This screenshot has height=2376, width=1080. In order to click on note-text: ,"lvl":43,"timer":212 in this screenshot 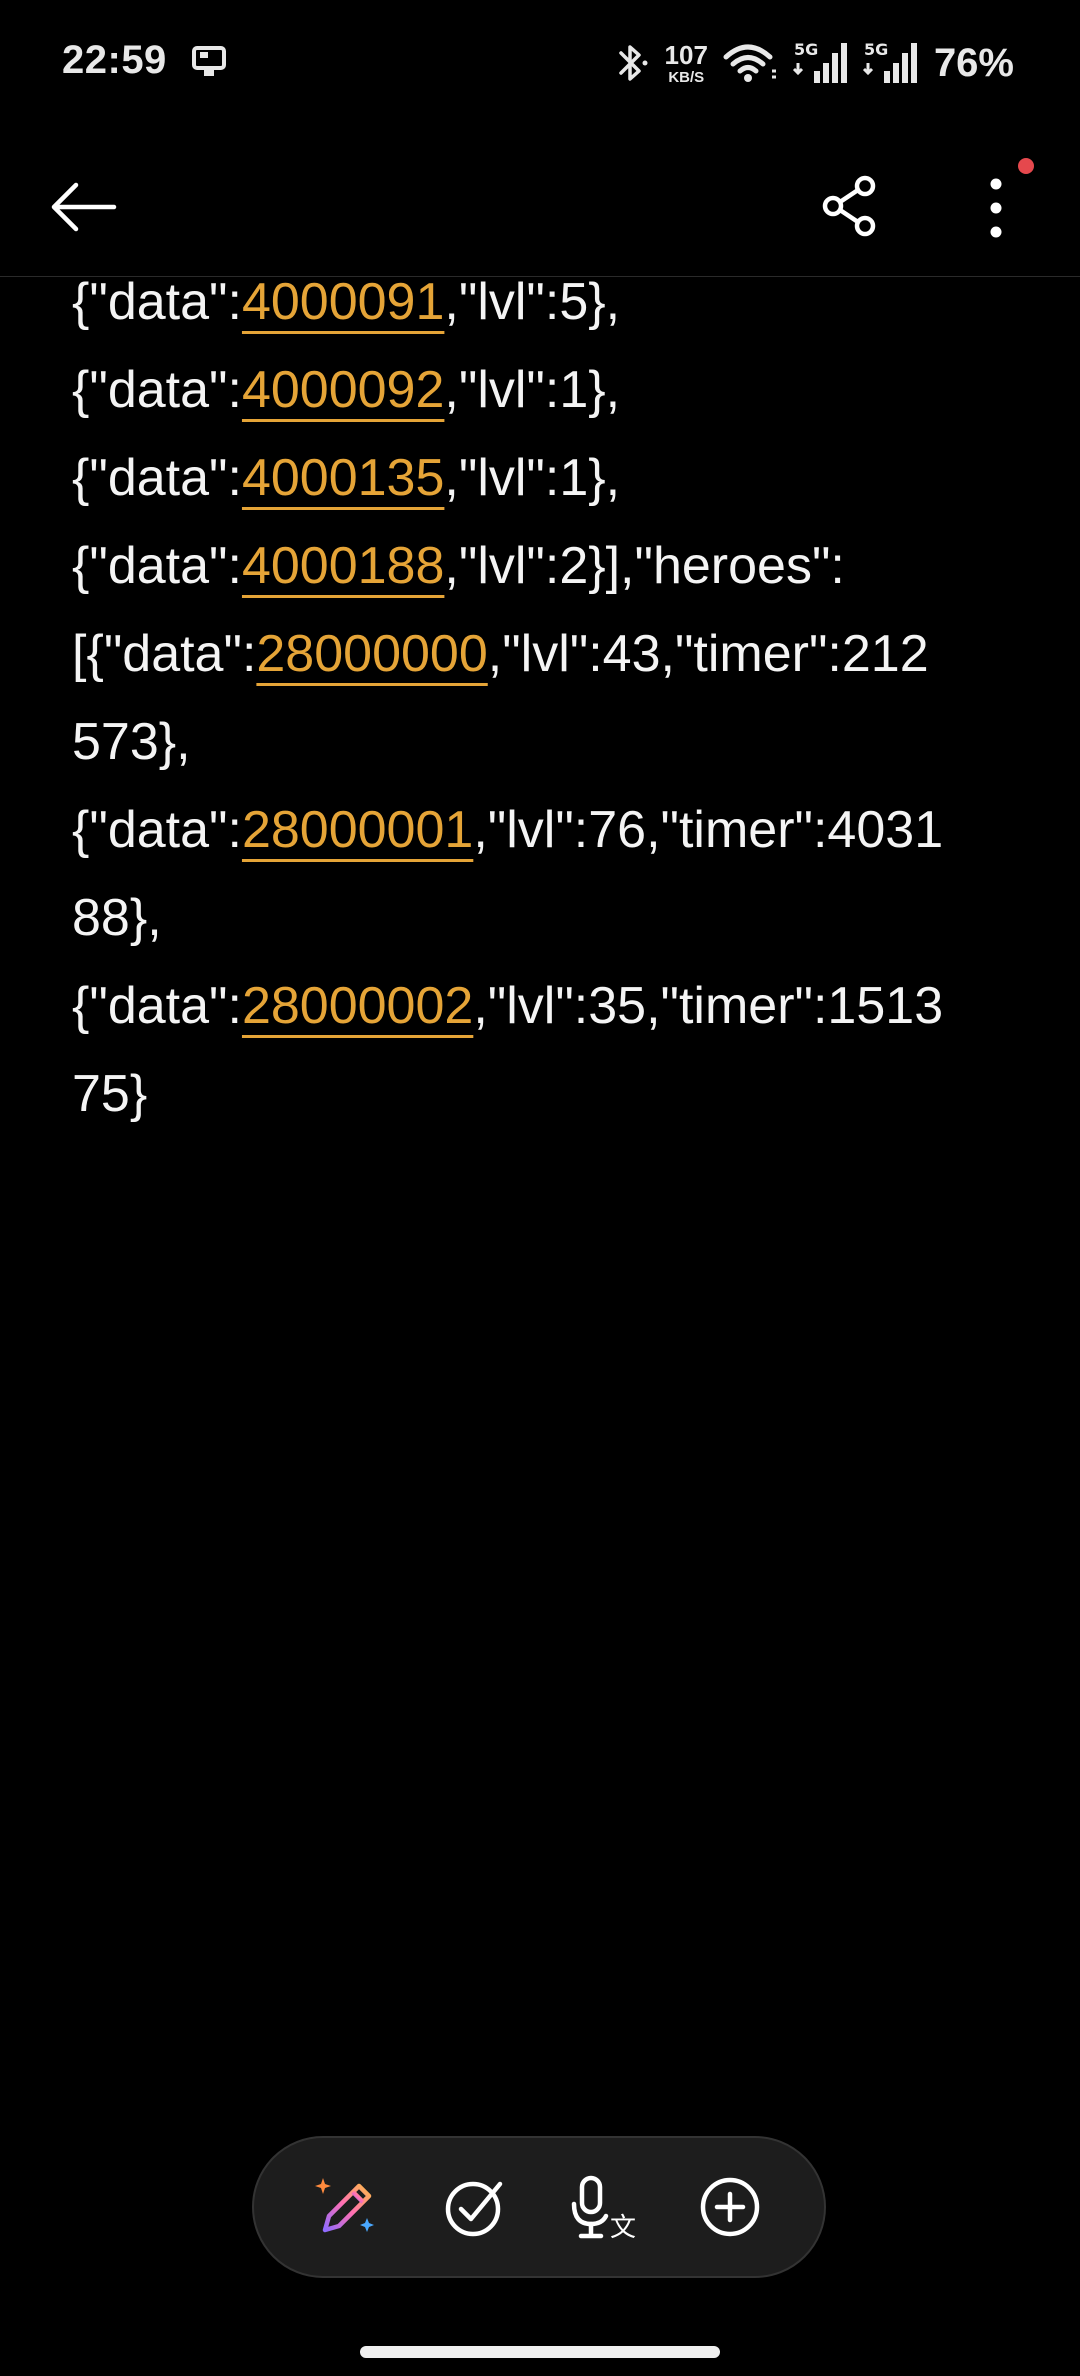, I will do `click(708, 654)`.